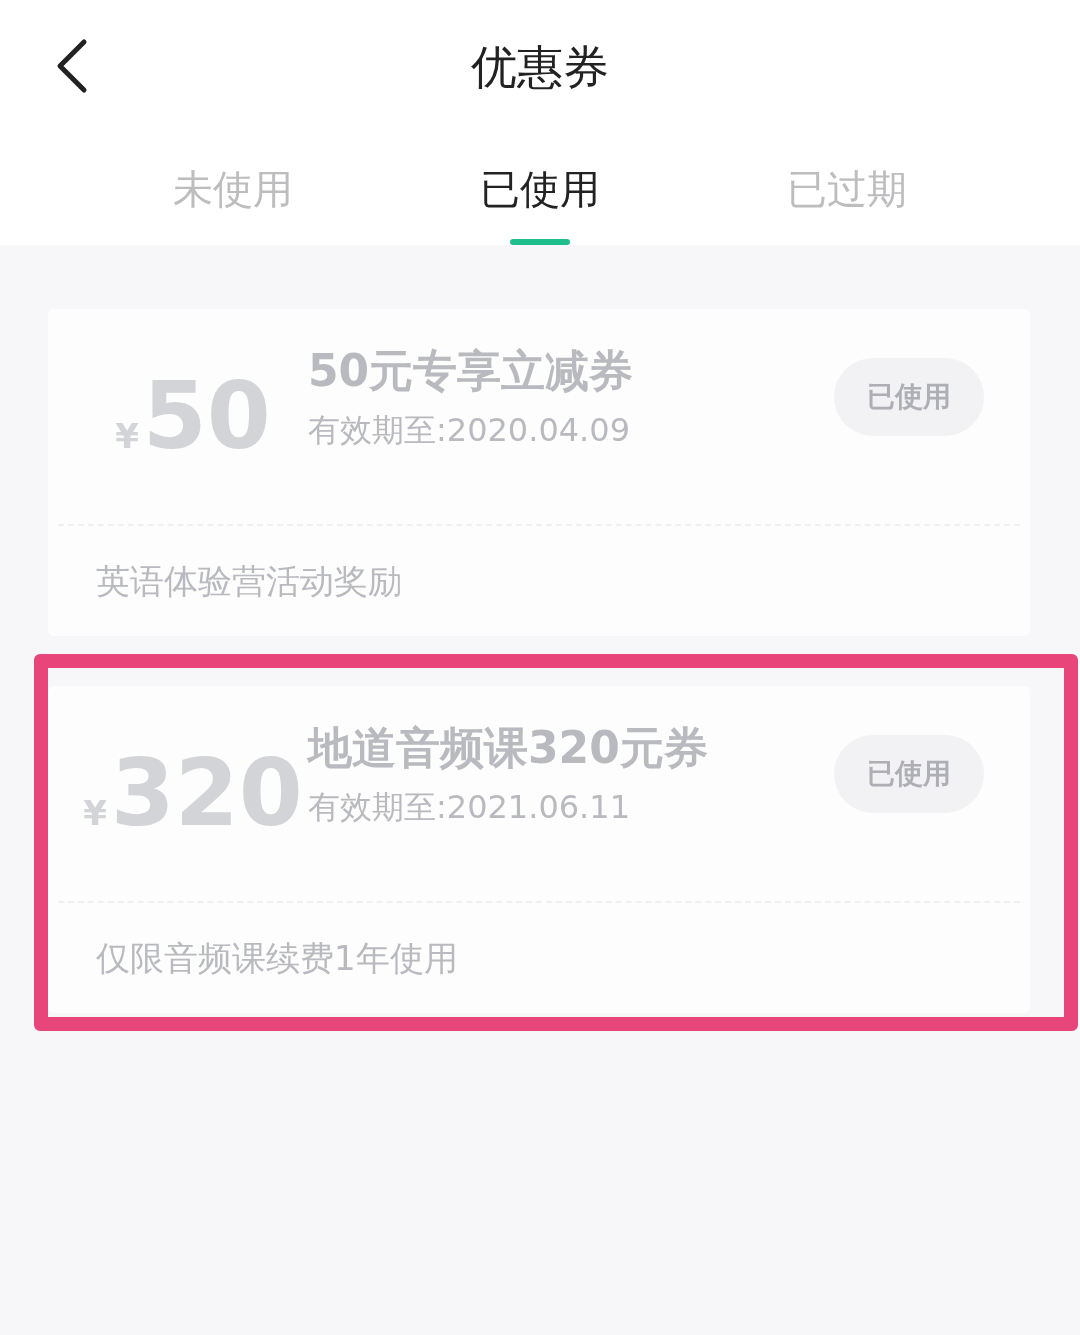 Image resolution: width=1080 pixels, height=1335 pixels. What do you see at coordinates (469, 430) in the screenshot?
I see `coupon-validity: 有效期至:2020.04.09` at bounding box center [469, 430].